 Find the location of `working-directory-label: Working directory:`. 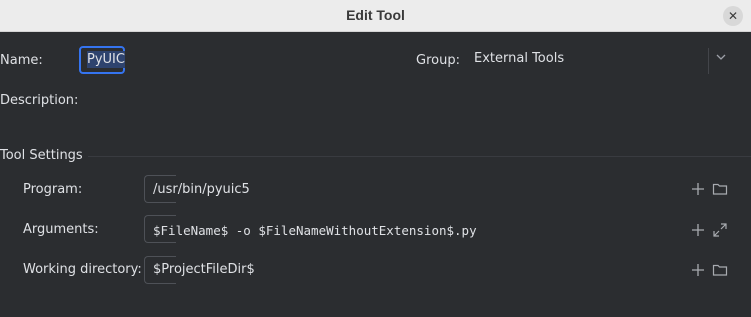

working-directory-label: Working directory: is located at coordinates (82, 269).